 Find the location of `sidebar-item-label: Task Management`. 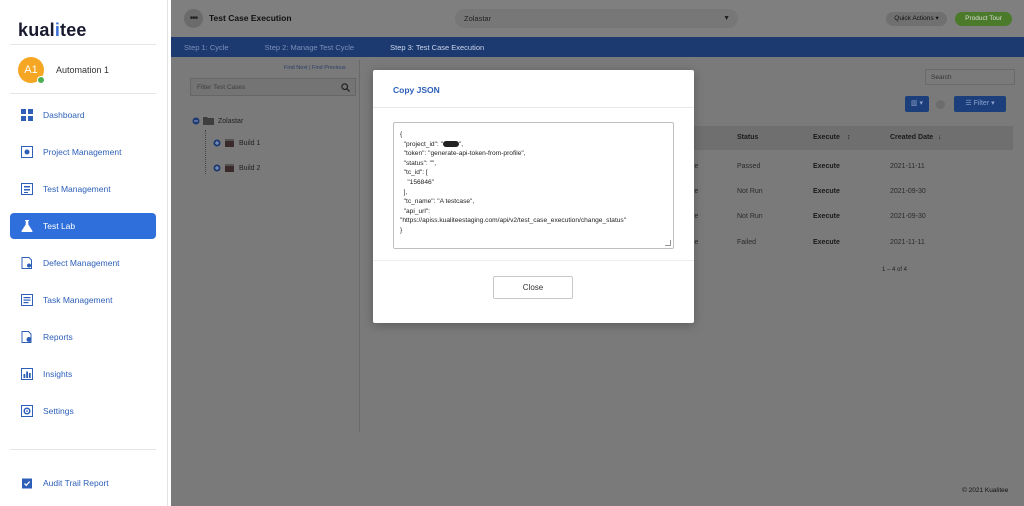

sidebar-item-label: Task Management is located at coordinates (78, 300).